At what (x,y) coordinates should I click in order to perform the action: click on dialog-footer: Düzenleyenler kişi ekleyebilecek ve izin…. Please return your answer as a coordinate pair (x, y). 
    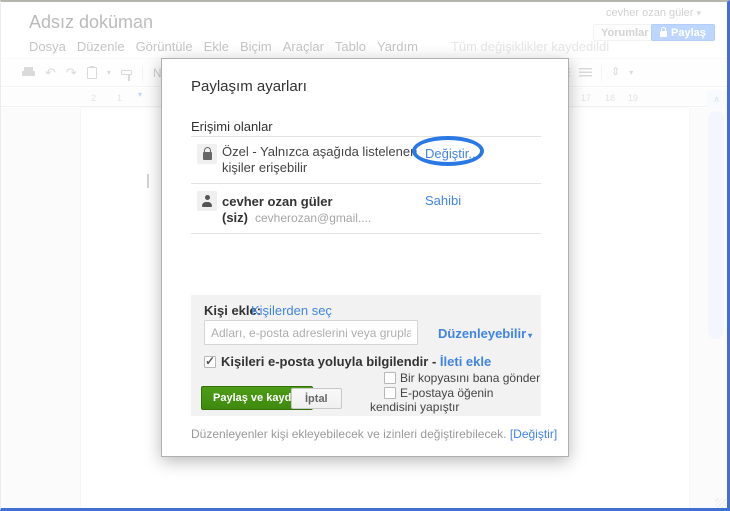
    Looking at the image, I should click on (374, 434).